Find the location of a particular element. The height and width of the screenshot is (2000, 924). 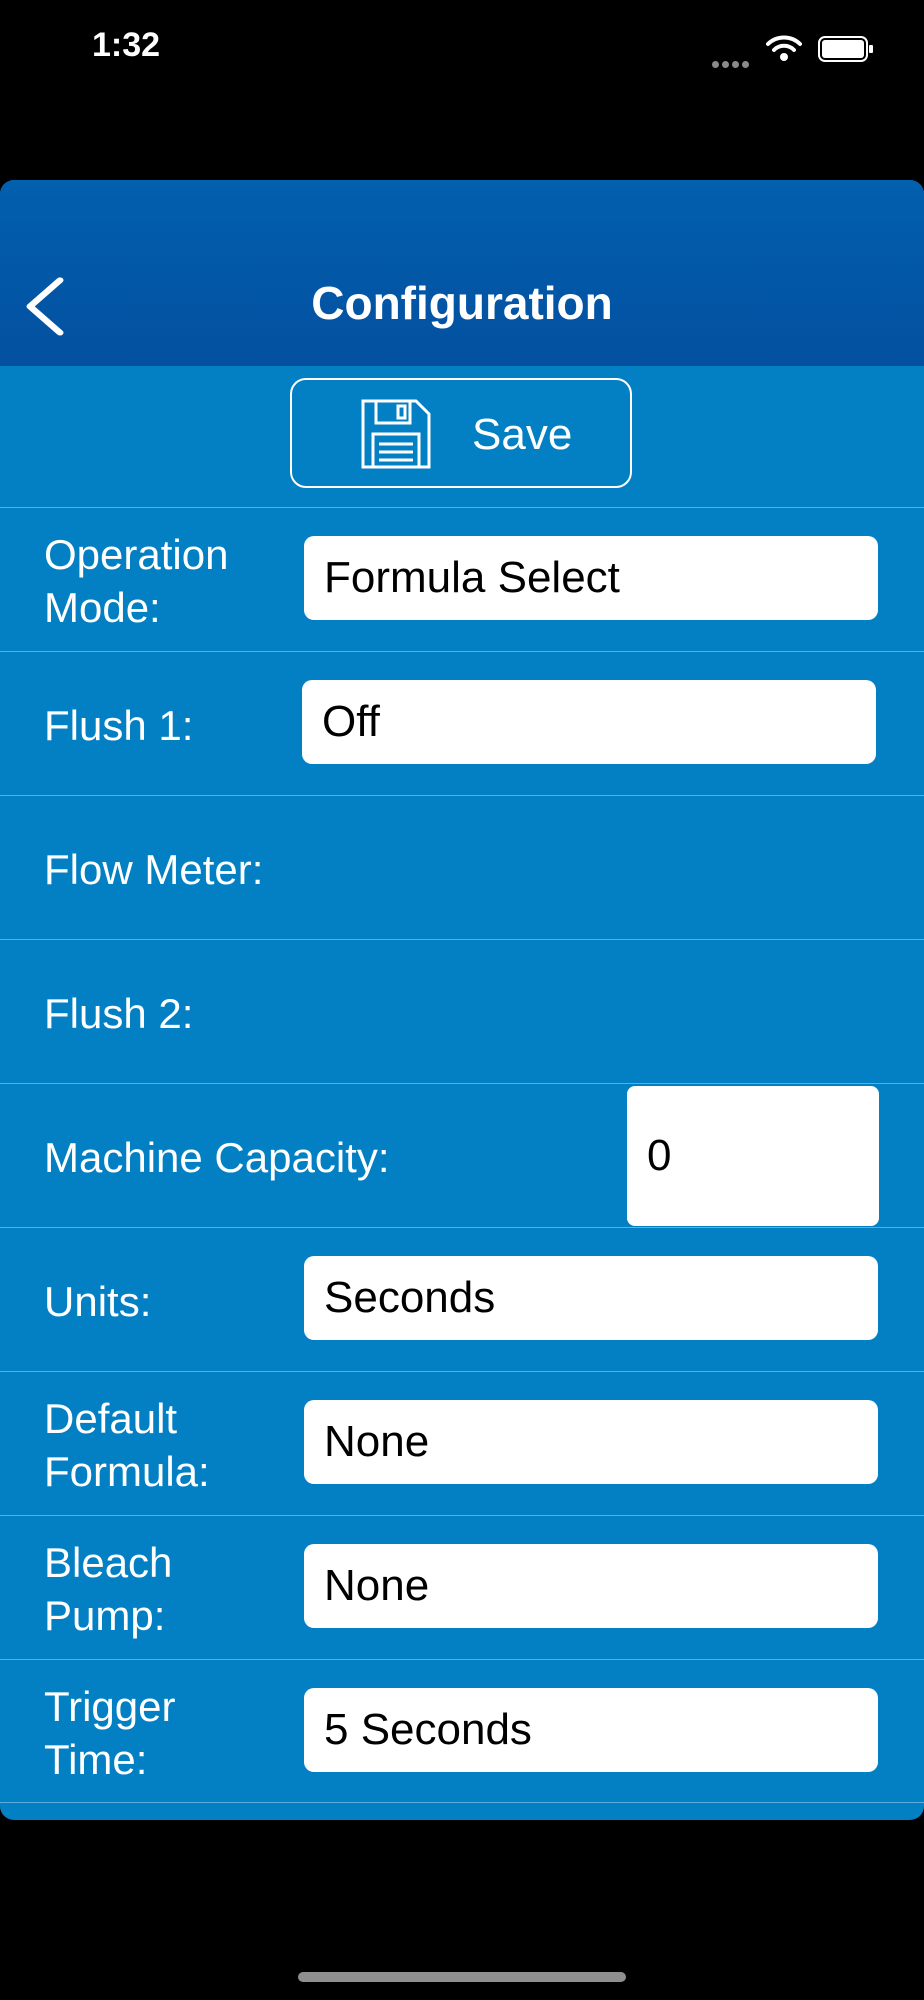

row-machine-capacity: Machine Capacity: 0 is located at coordinates (462, 1155).